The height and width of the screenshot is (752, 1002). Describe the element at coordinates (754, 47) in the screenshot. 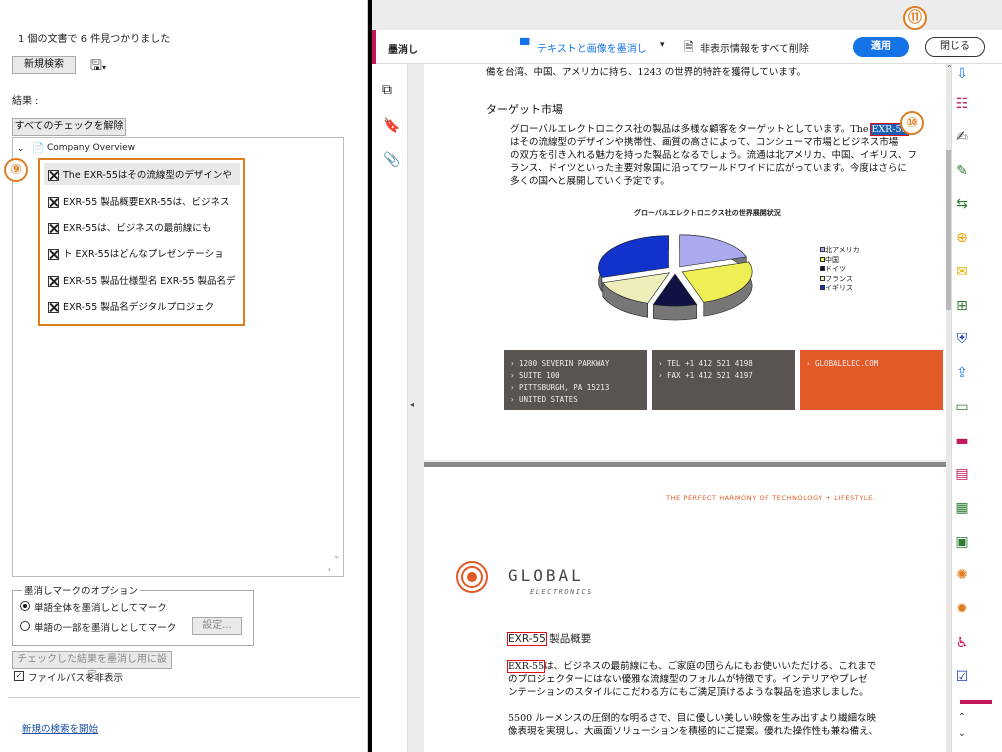

I see `remove-hidden-info-button: 非表示情報をすべて削除` at that location.